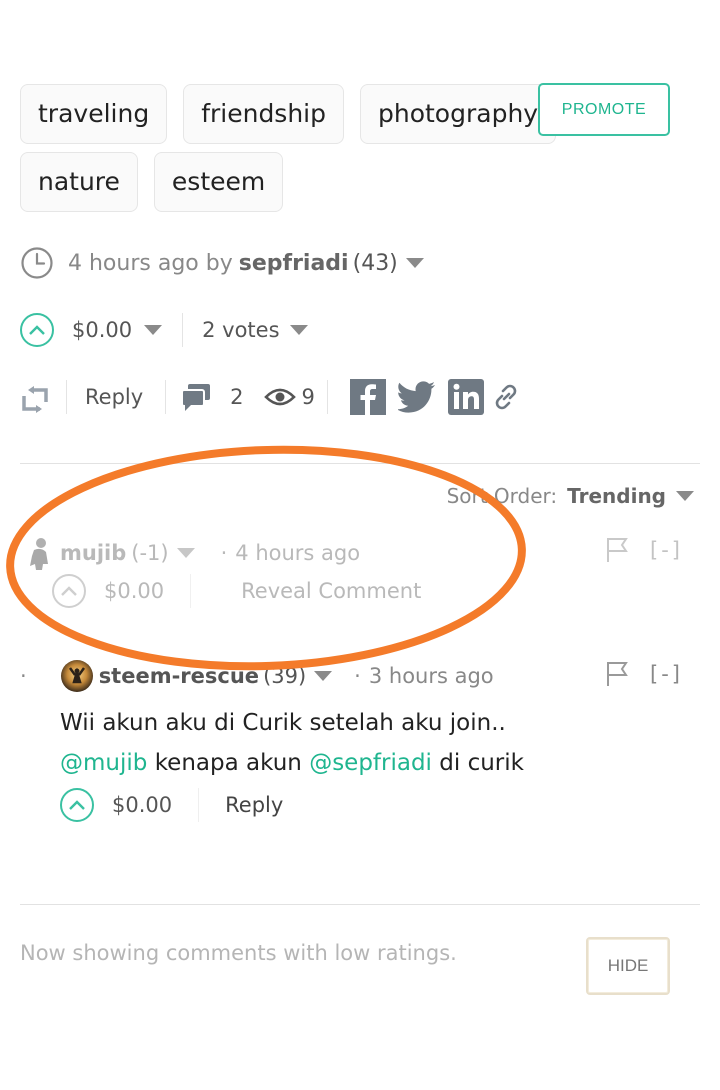  What do you see at coordinates (228, 763) in the screenshot?
I see `comment-body-text: kenapa akun` at bounding box center [228, 763].